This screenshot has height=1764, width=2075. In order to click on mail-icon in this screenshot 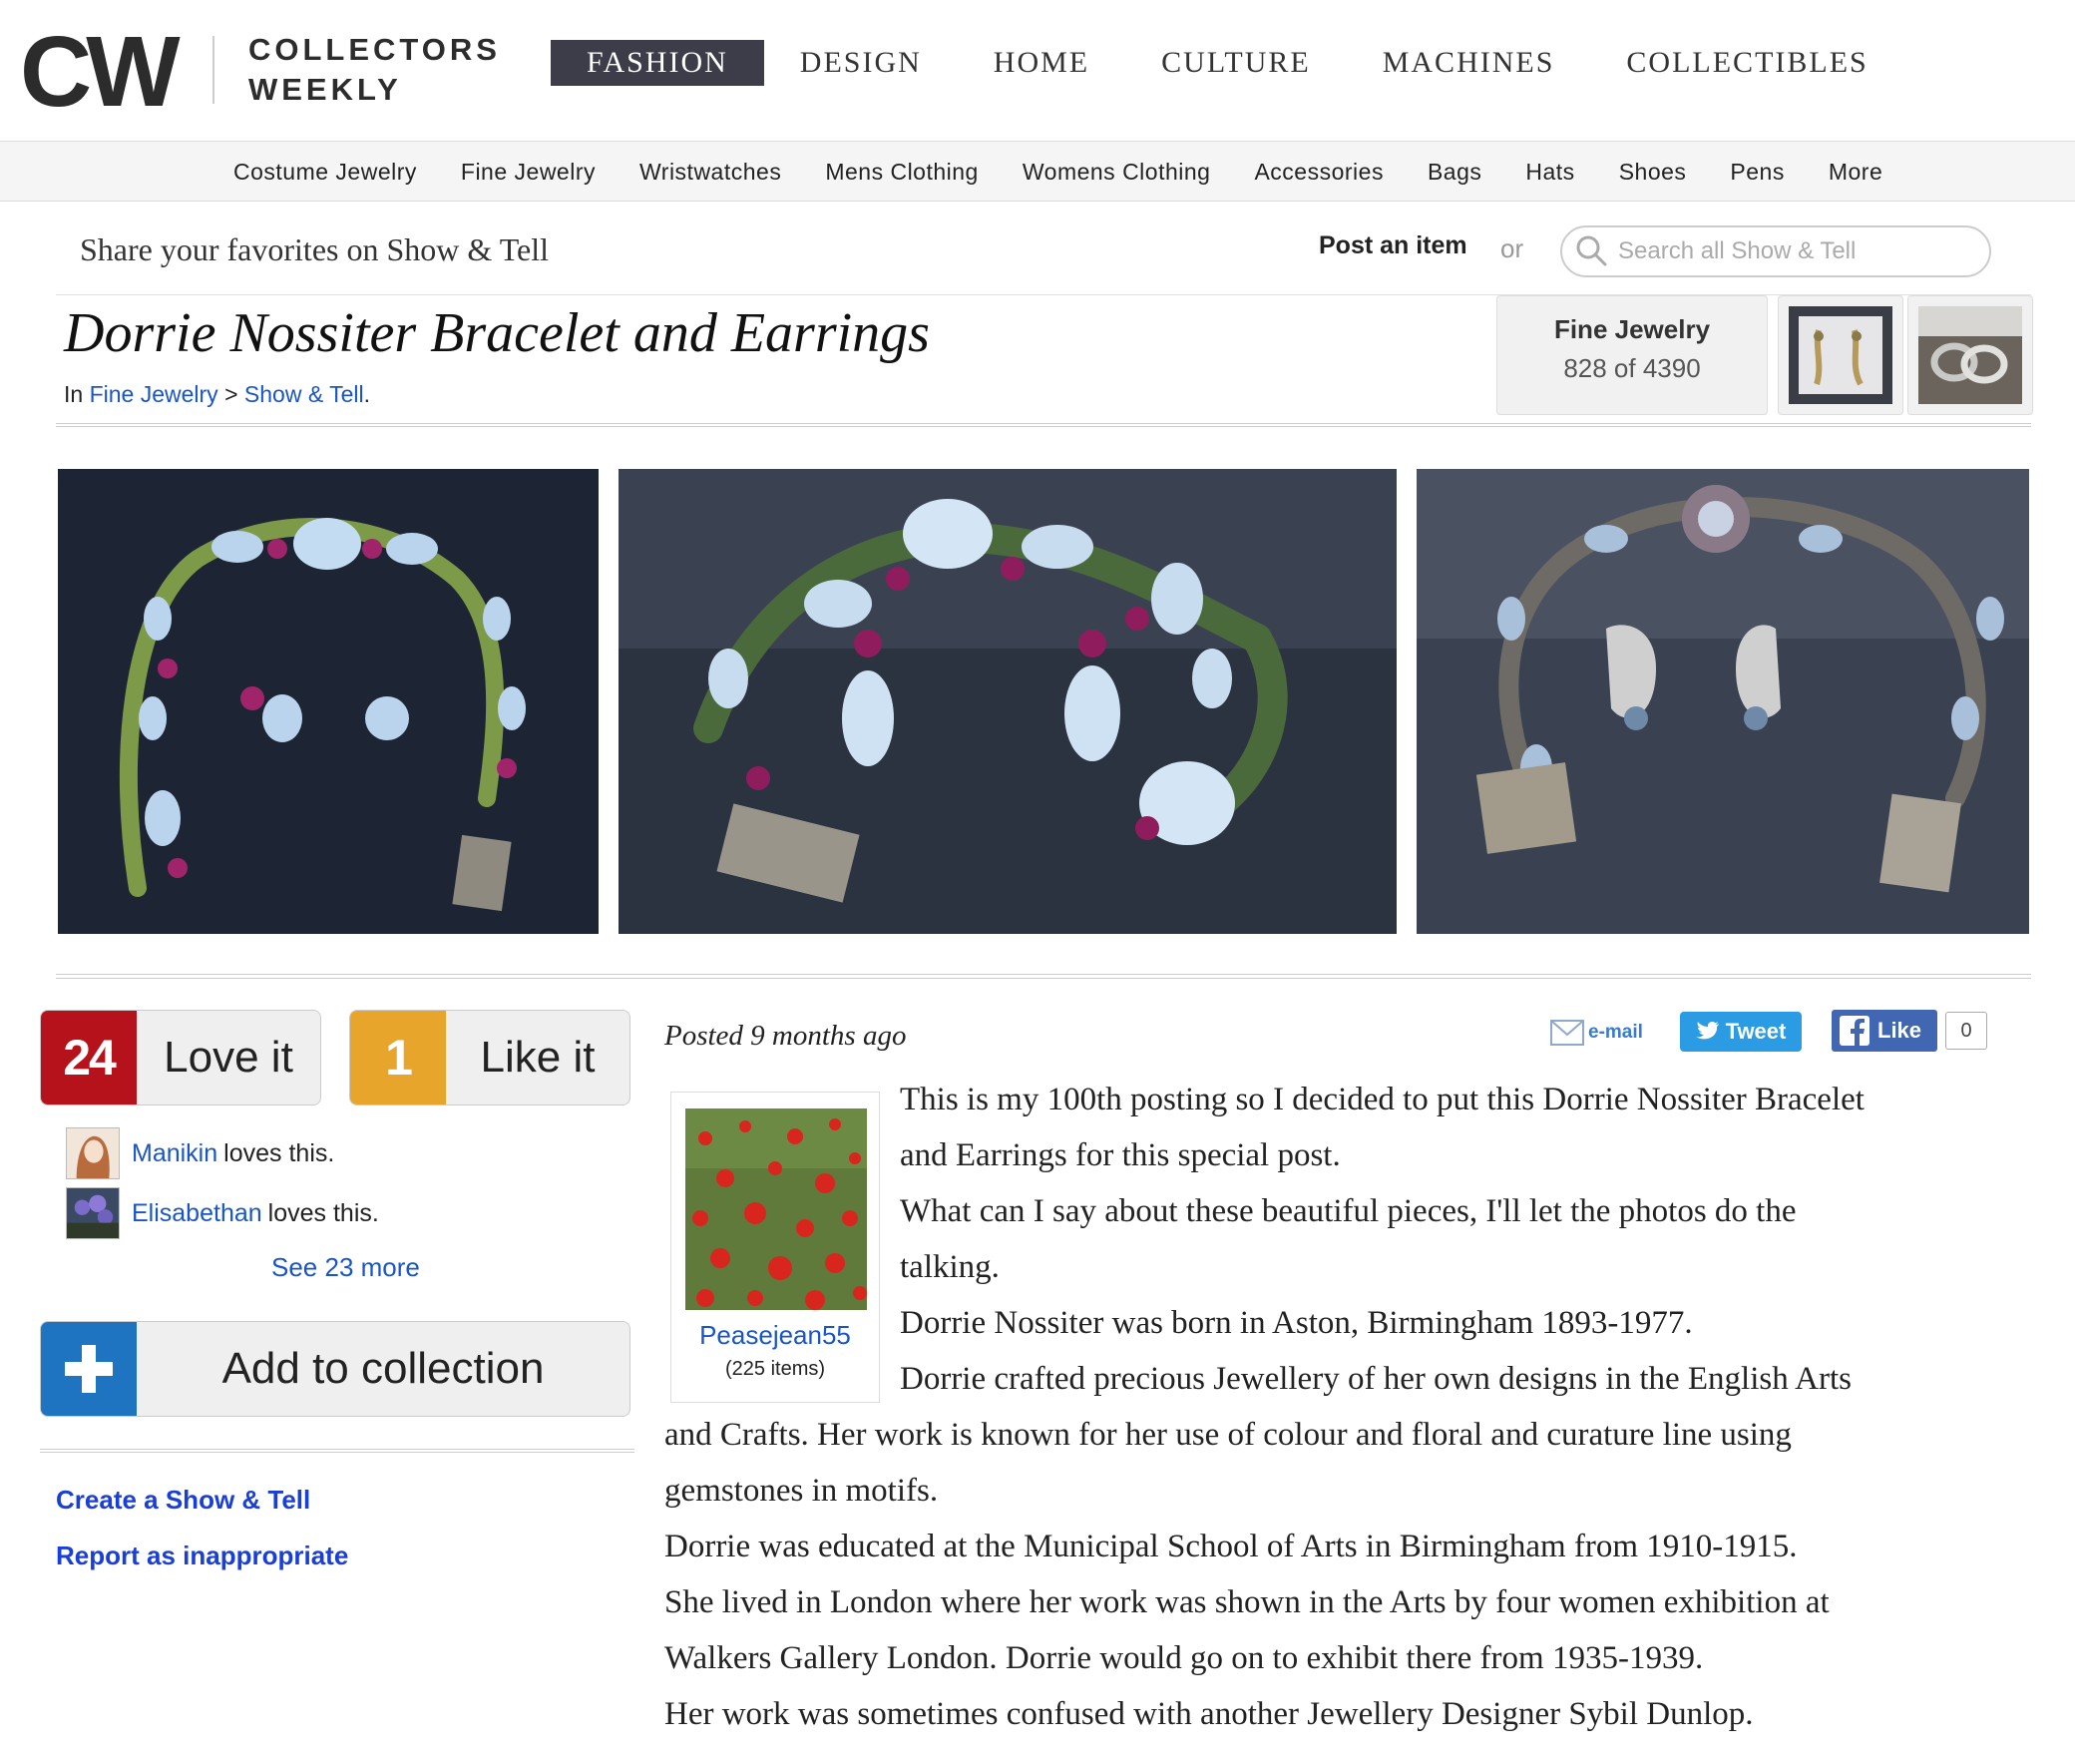, I will do `click(1567, 1033)`.